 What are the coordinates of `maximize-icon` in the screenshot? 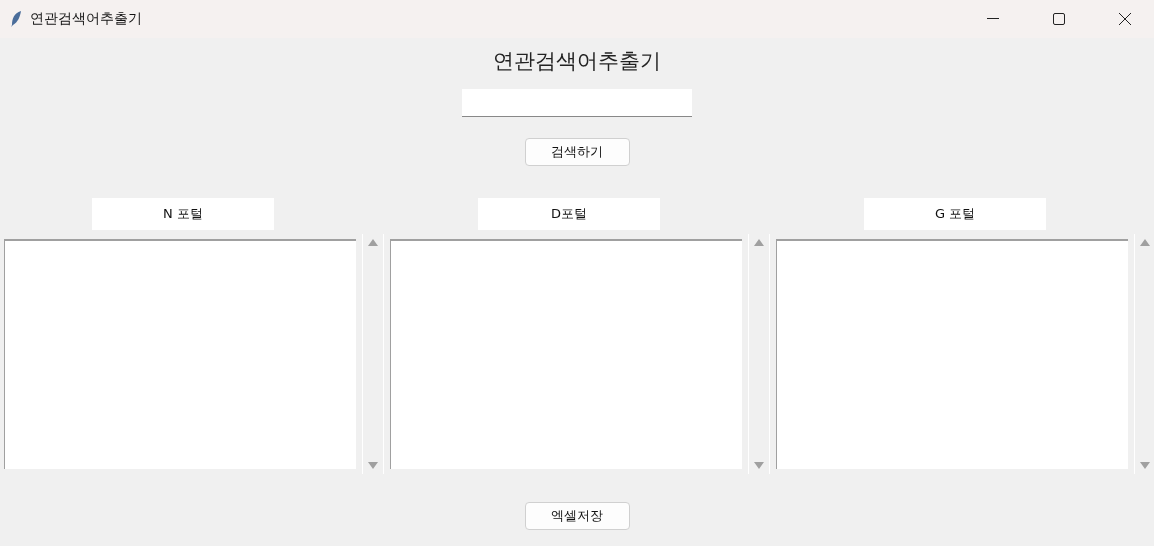 It's located at (1059, 19).